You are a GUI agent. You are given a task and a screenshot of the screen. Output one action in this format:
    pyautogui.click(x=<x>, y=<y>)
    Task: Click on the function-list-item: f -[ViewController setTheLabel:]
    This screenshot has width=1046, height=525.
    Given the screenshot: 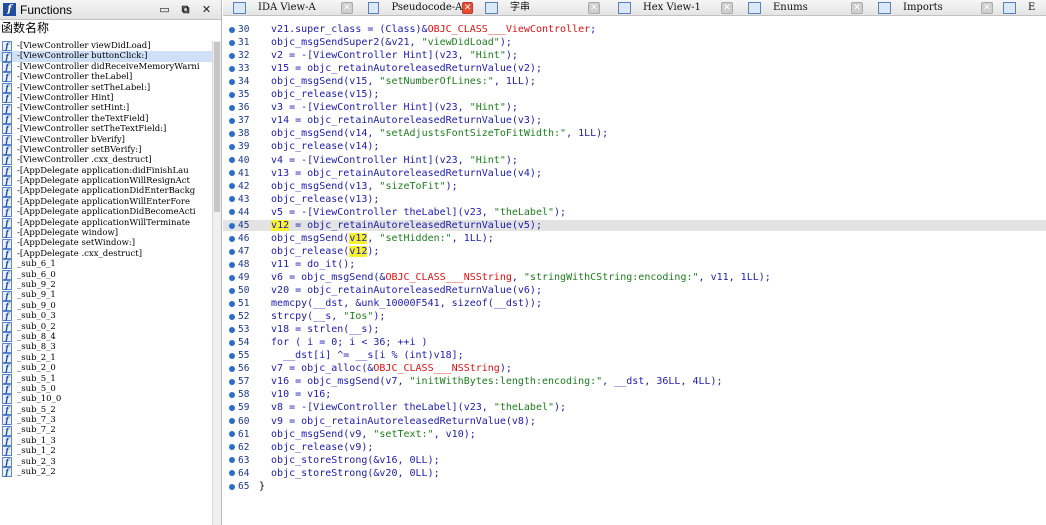 What is the action you would take?
    pyautogui.click(x=106, y=88)
    